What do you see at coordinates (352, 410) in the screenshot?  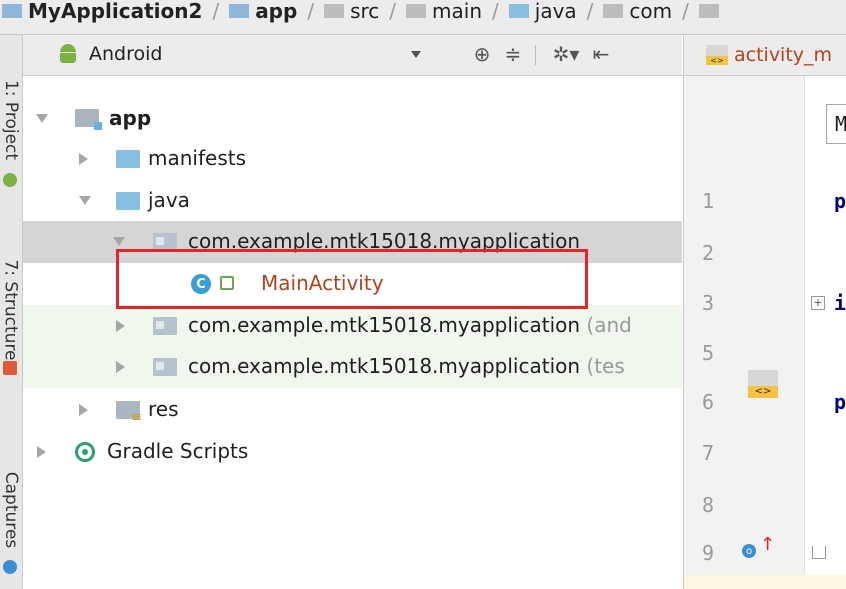 I see `tree-node-res: res` at bounding box center [352, 410].